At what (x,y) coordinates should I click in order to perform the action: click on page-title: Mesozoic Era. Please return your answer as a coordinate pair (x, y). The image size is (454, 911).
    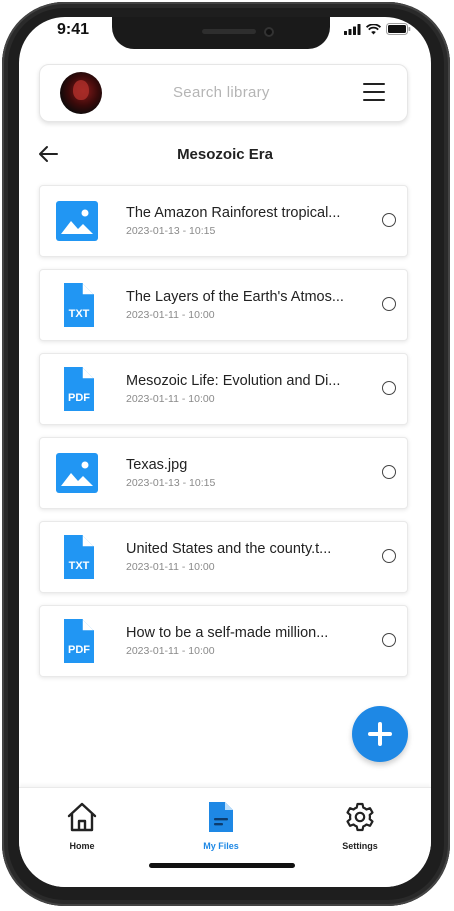
    Looking at the image, I should click on (225, 154).